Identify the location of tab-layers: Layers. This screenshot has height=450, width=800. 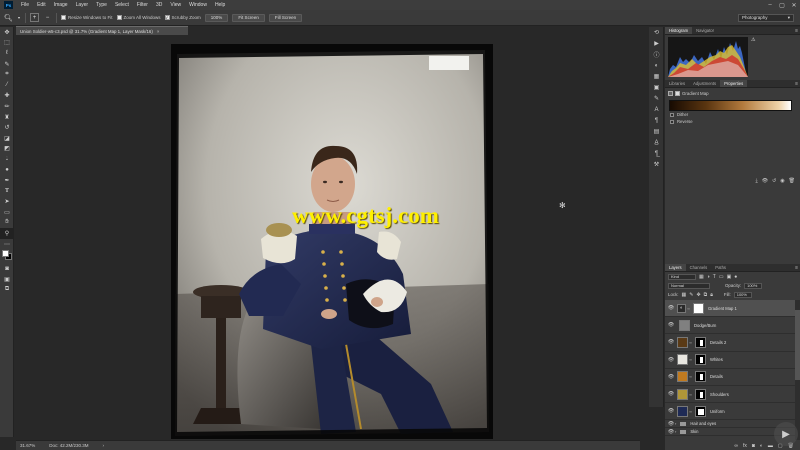
(675, 267).